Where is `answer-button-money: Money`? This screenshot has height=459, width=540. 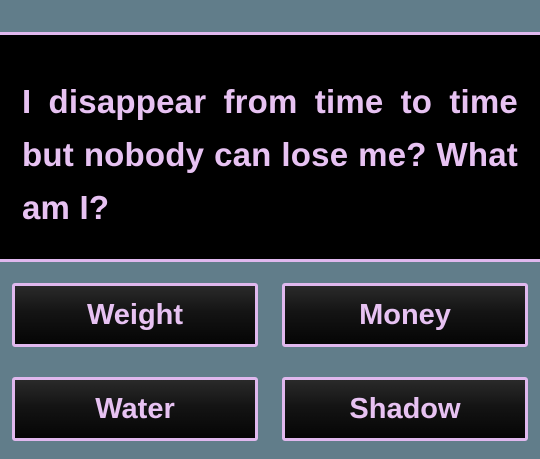
answer-button-money: Money is located at coordinates (405, 315).